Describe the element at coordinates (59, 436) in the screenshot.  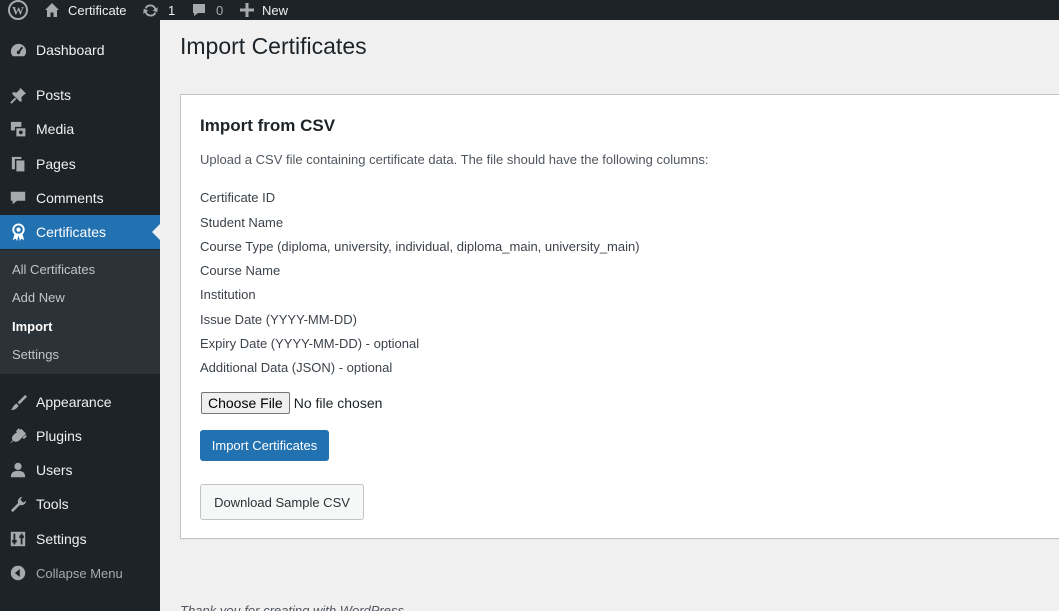
I see `sidebar-item-label: Plugins` at that location.